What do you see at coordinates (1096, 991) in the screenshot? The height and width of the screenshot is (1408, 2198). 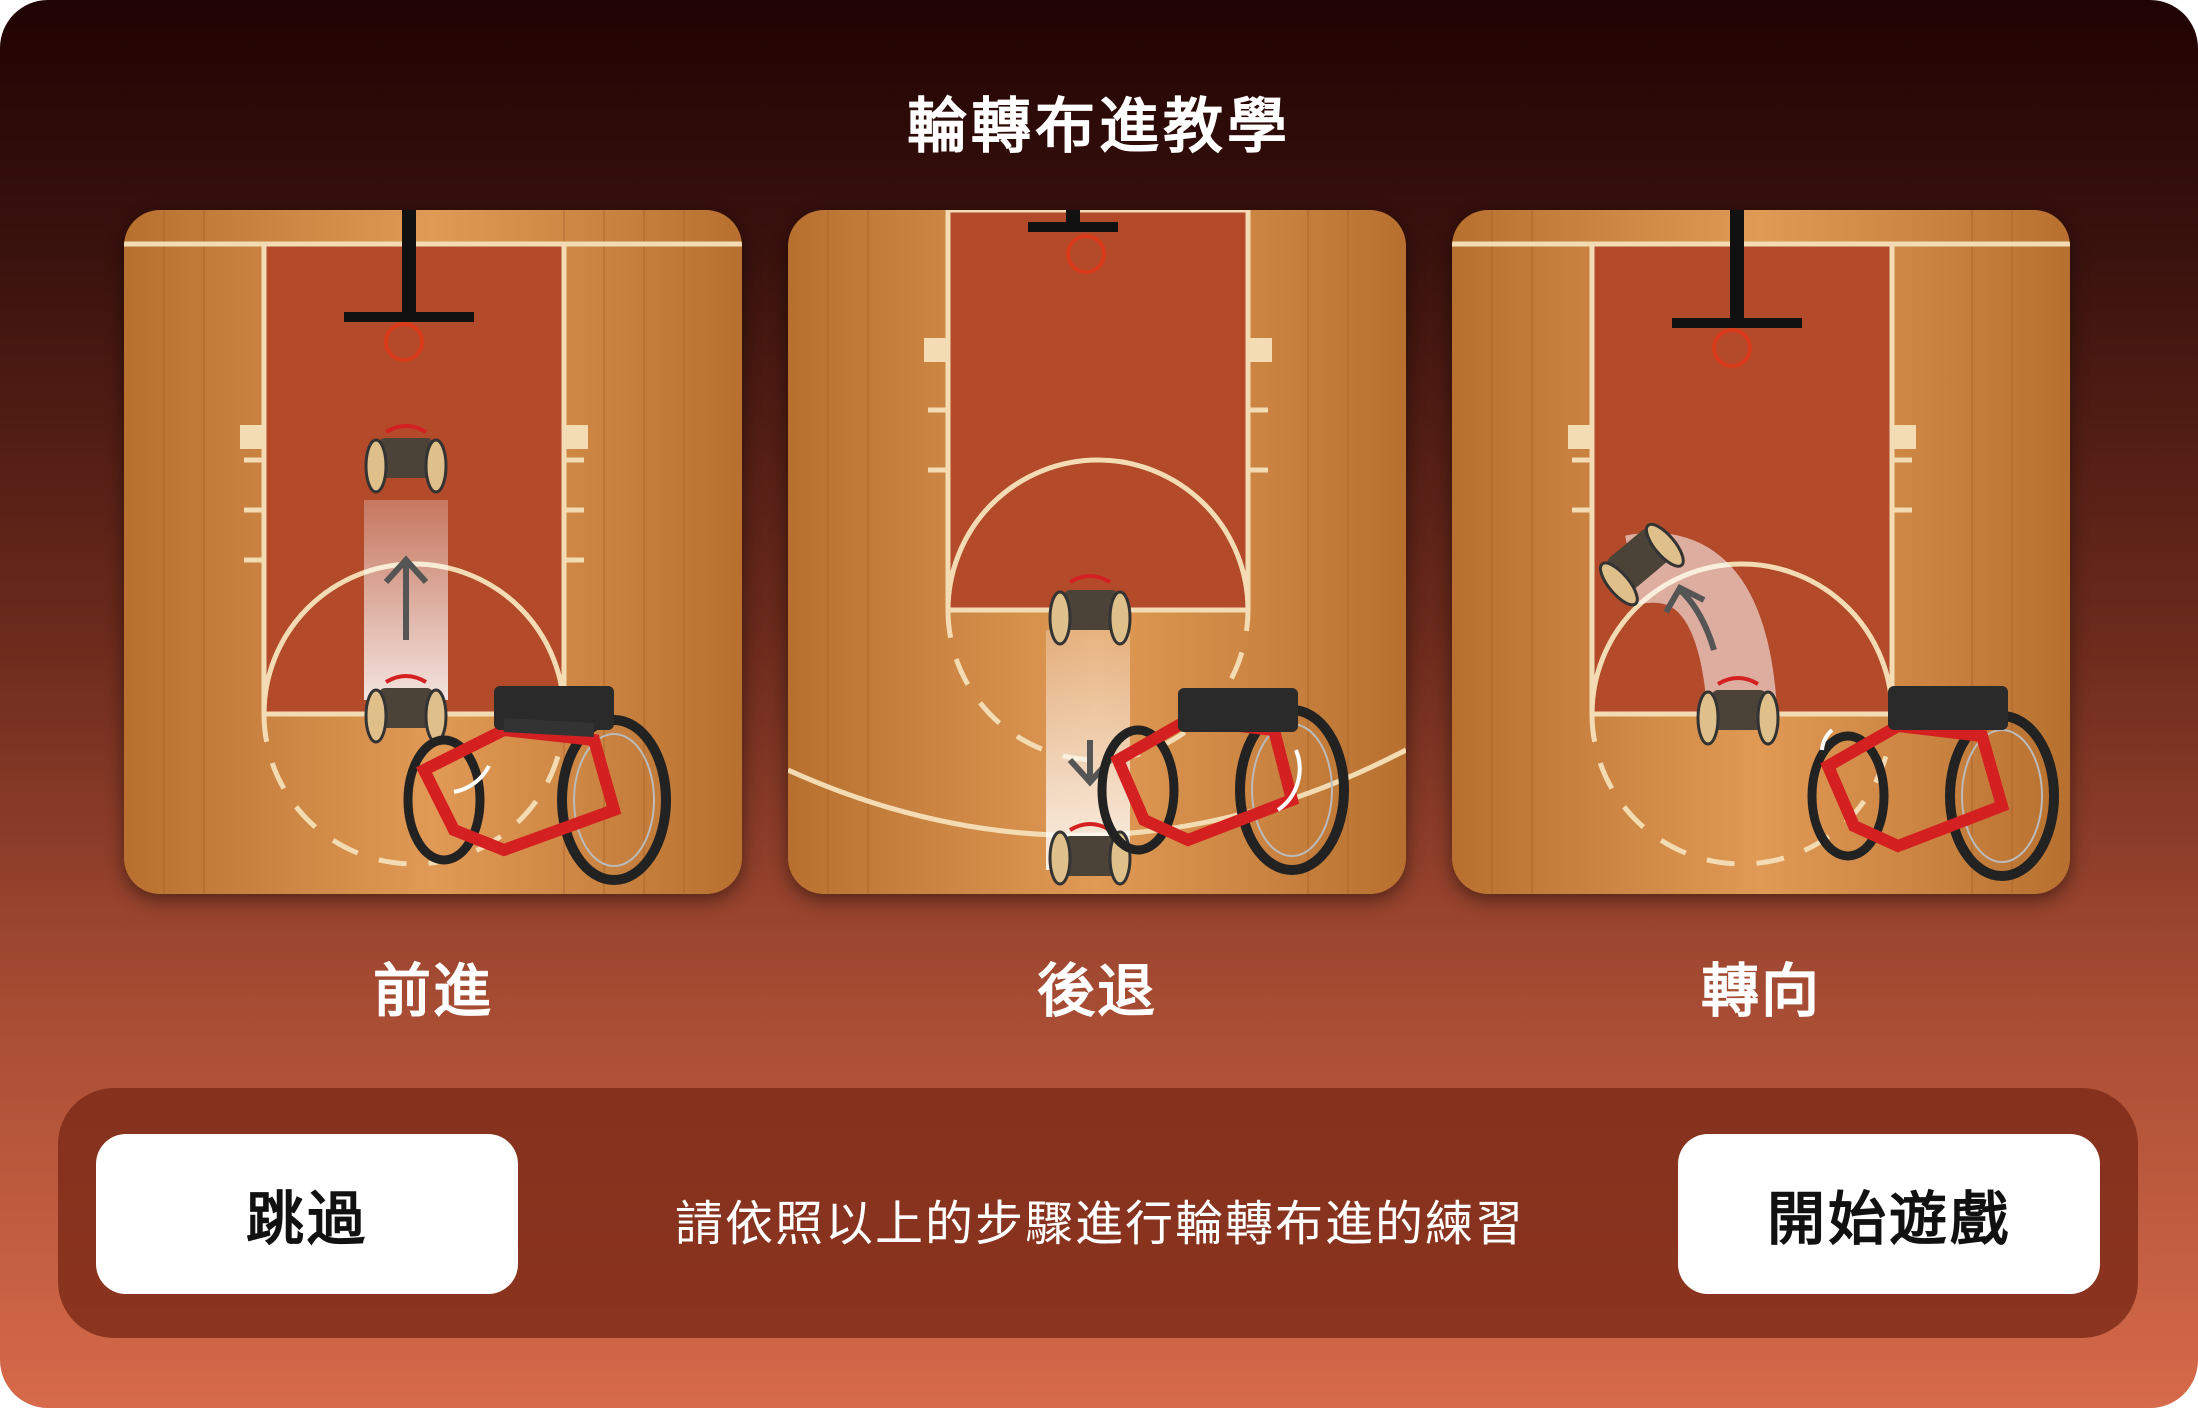 I see `card-backward-label: 後退` at bounding box center [1096, 991].